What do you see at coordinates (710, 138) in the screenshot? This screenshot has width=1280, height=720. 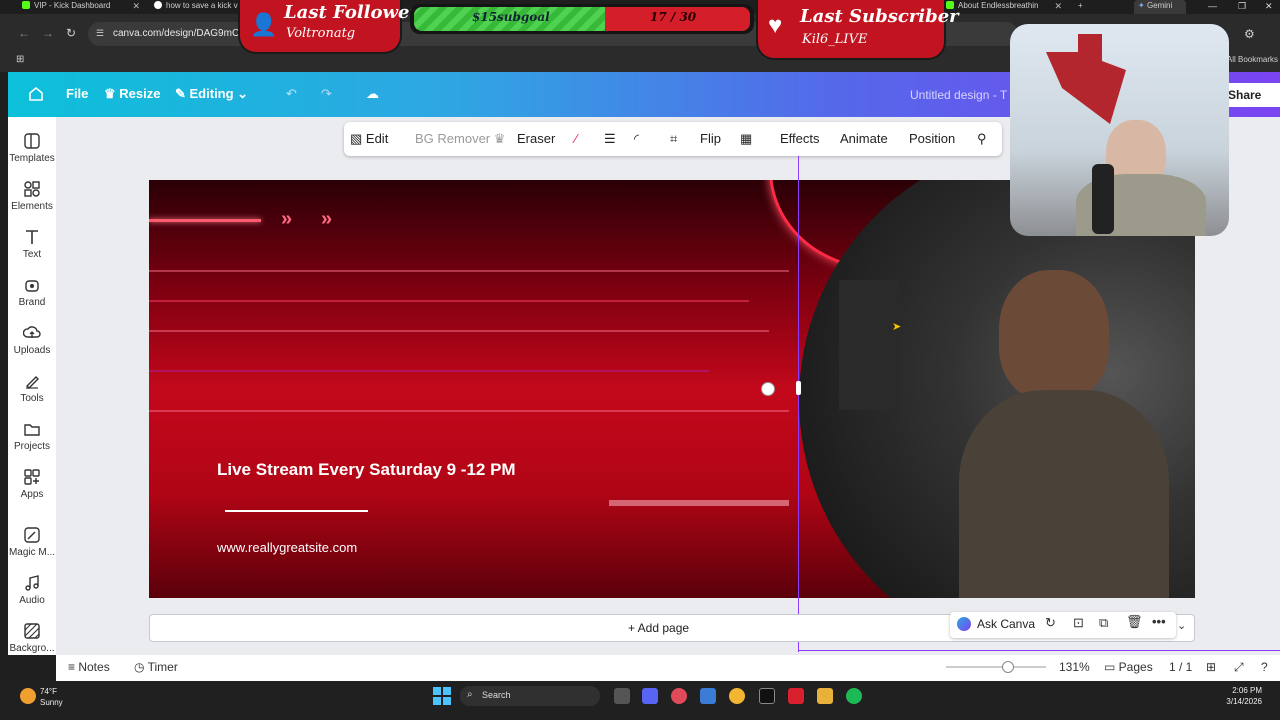 I see `flip-button: Flip` at bounding box center [710, 138].